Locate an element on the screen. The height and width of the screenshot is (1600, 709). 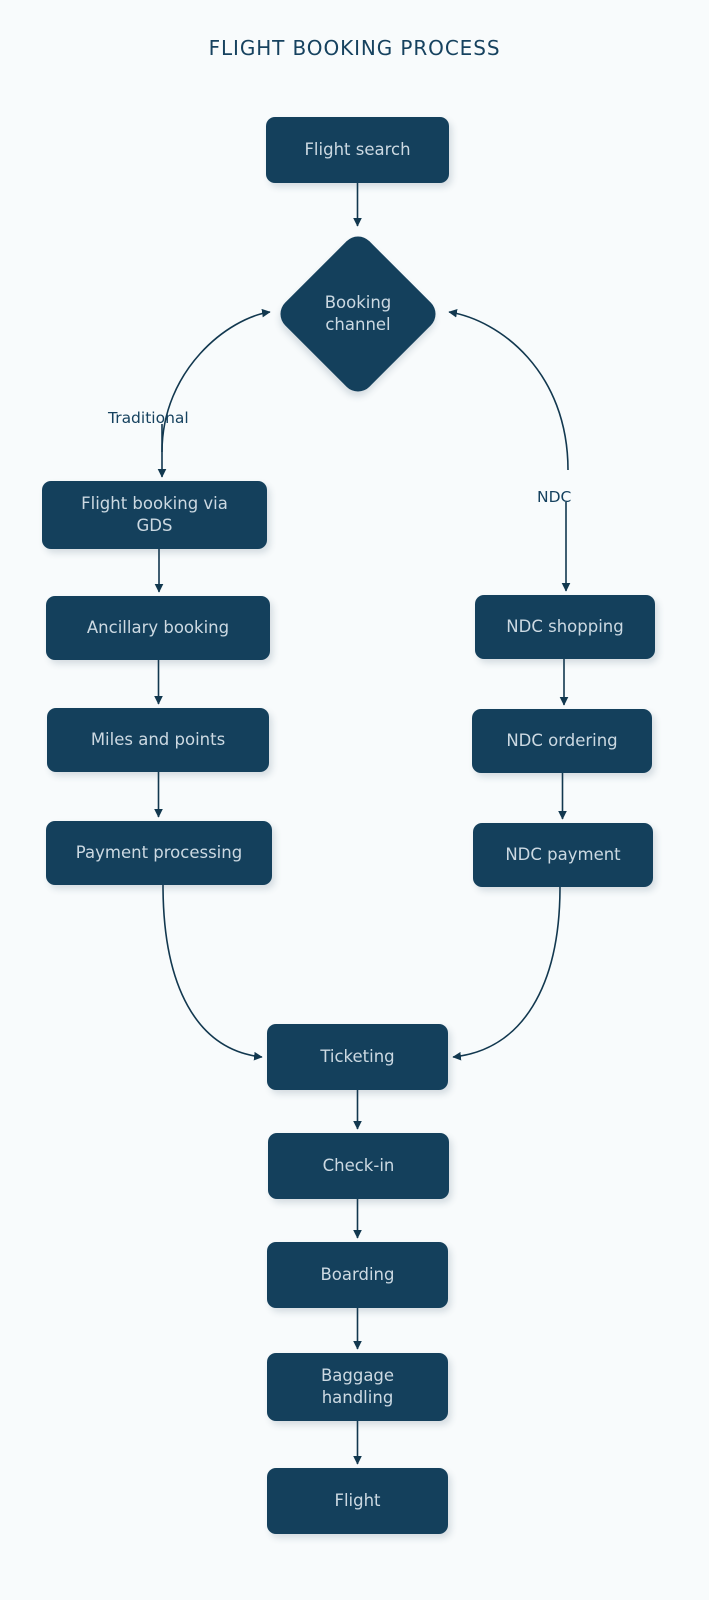
node-ancillary-booking: Ancillary booking is located at coordinates (158, 628).